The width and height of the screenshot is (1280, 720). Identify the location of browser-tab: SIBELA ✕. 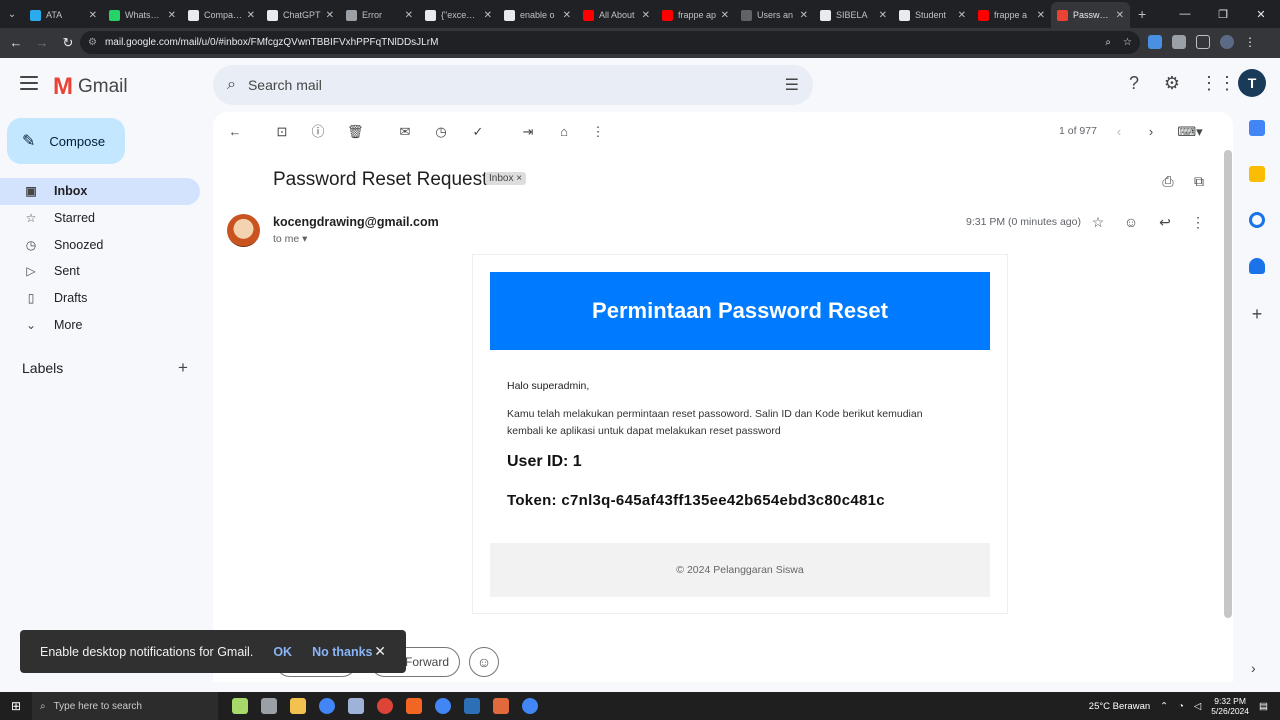
(853, 15).